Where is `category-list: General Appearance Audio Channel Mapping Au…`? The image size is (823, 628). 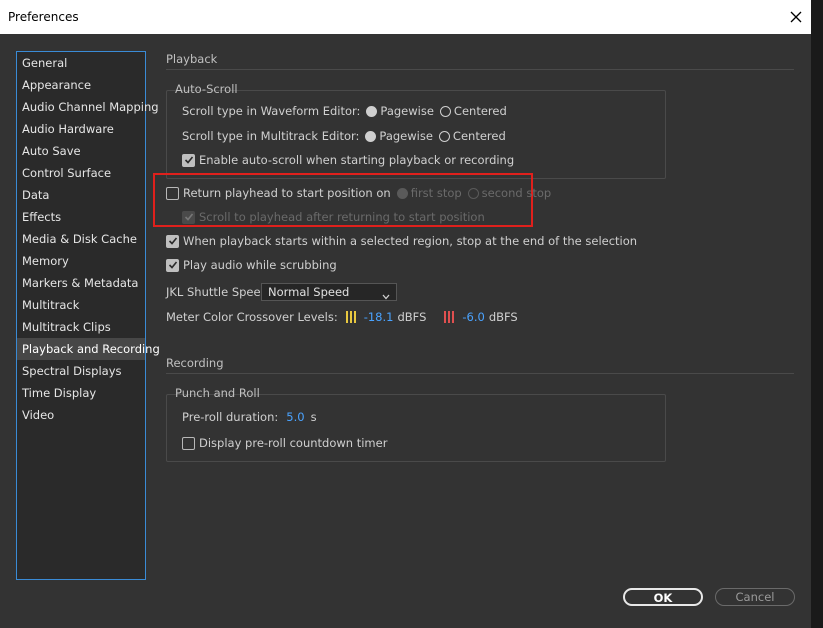
category-list: General Appearance Audio Channel Mapping Au… is located at coordinates (88, 315).